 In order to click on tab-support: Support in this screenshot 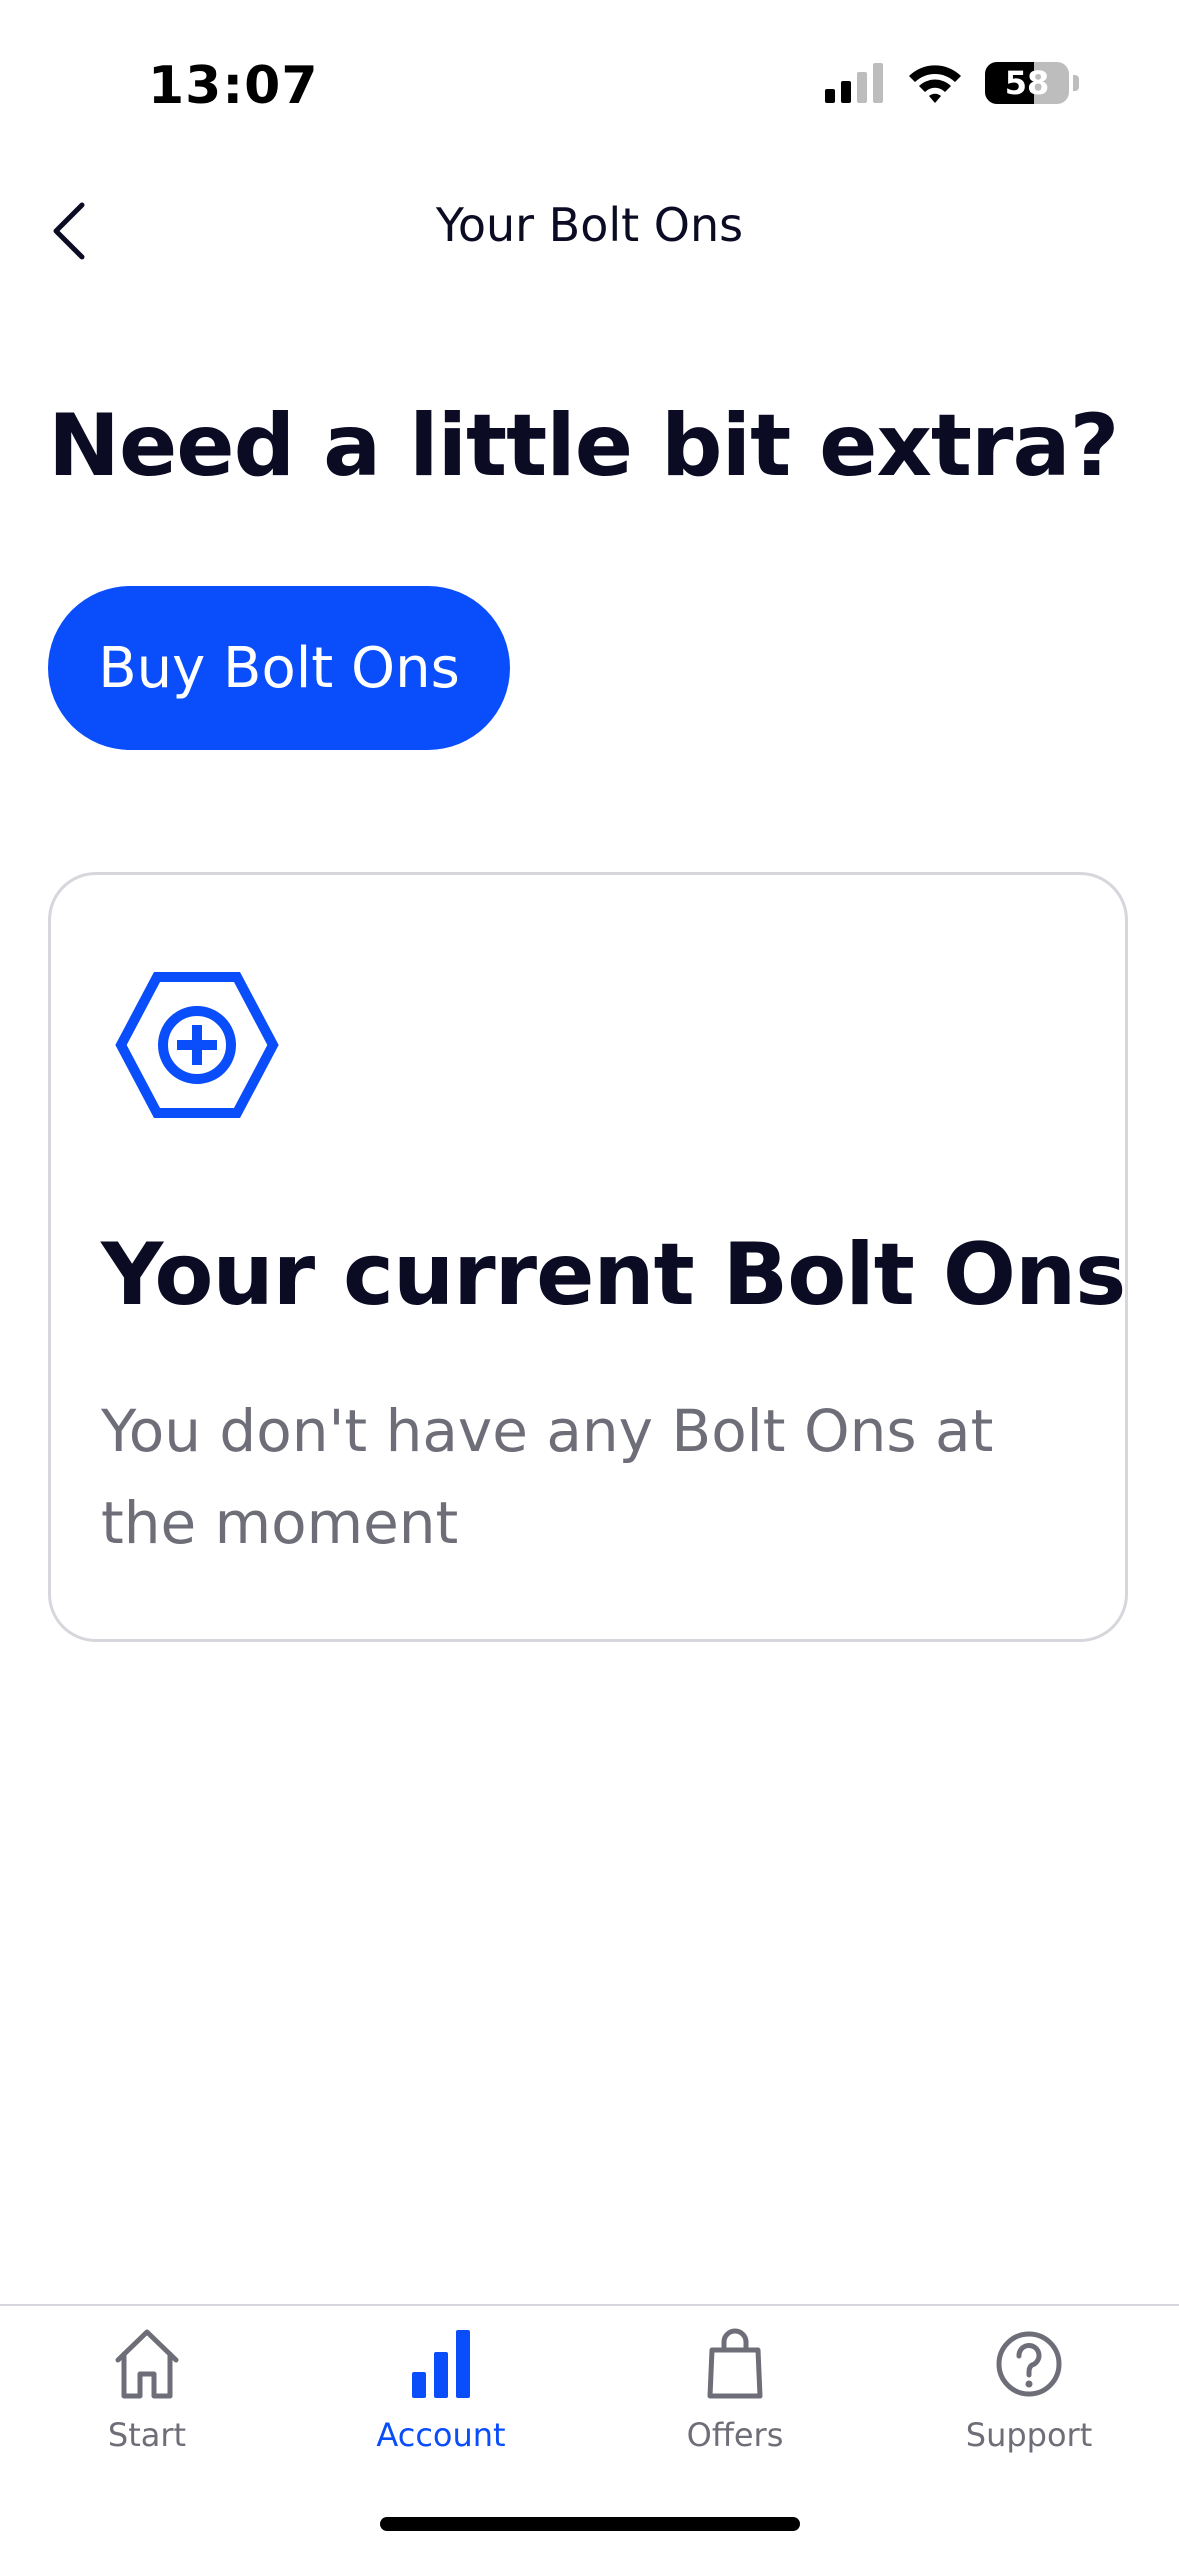, I will do `click(1029, 2399)`.